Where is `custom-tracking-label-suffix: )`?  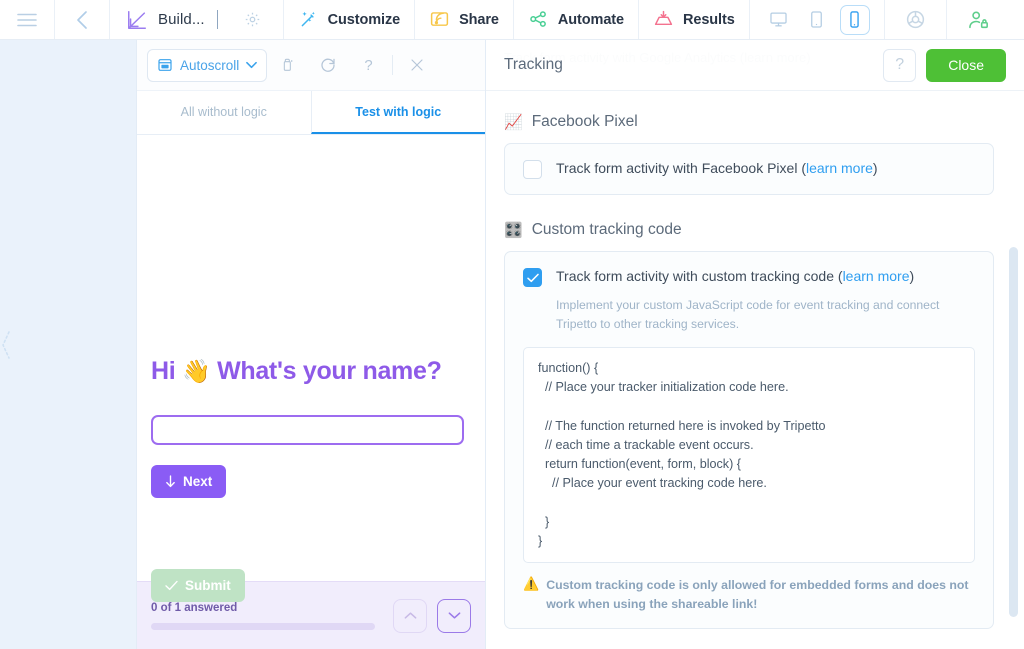
custom-tracking-label-suffix: ) is located at coordinates (912, 276).